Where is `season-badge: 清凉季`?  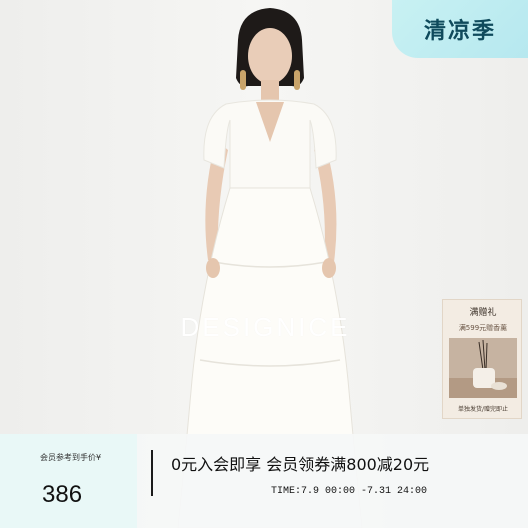
season-badge: 清凉季 is located at coordinates (460, 29).